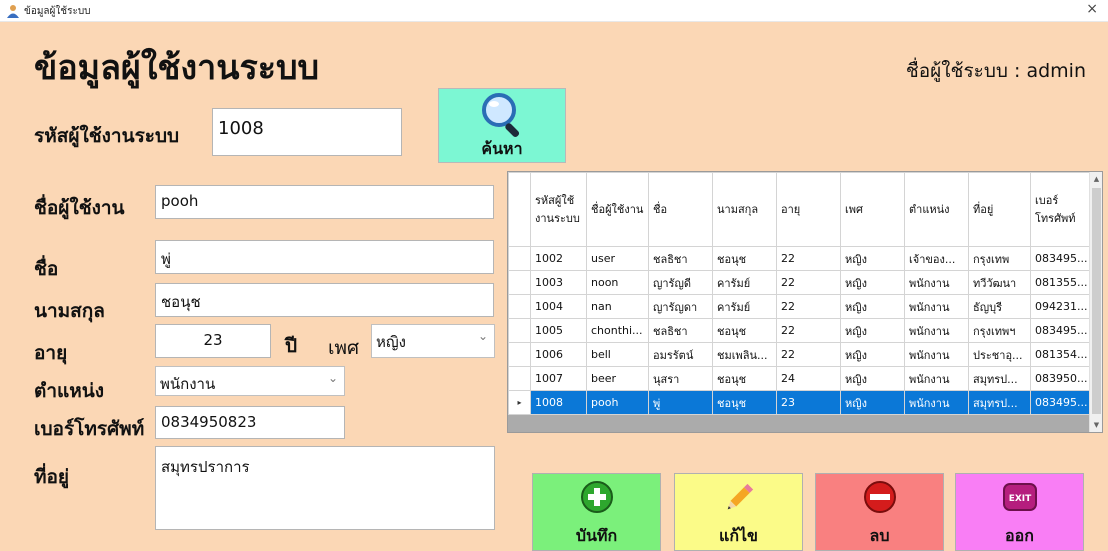  I want to click on username-input: pooh, so click(324, 202).